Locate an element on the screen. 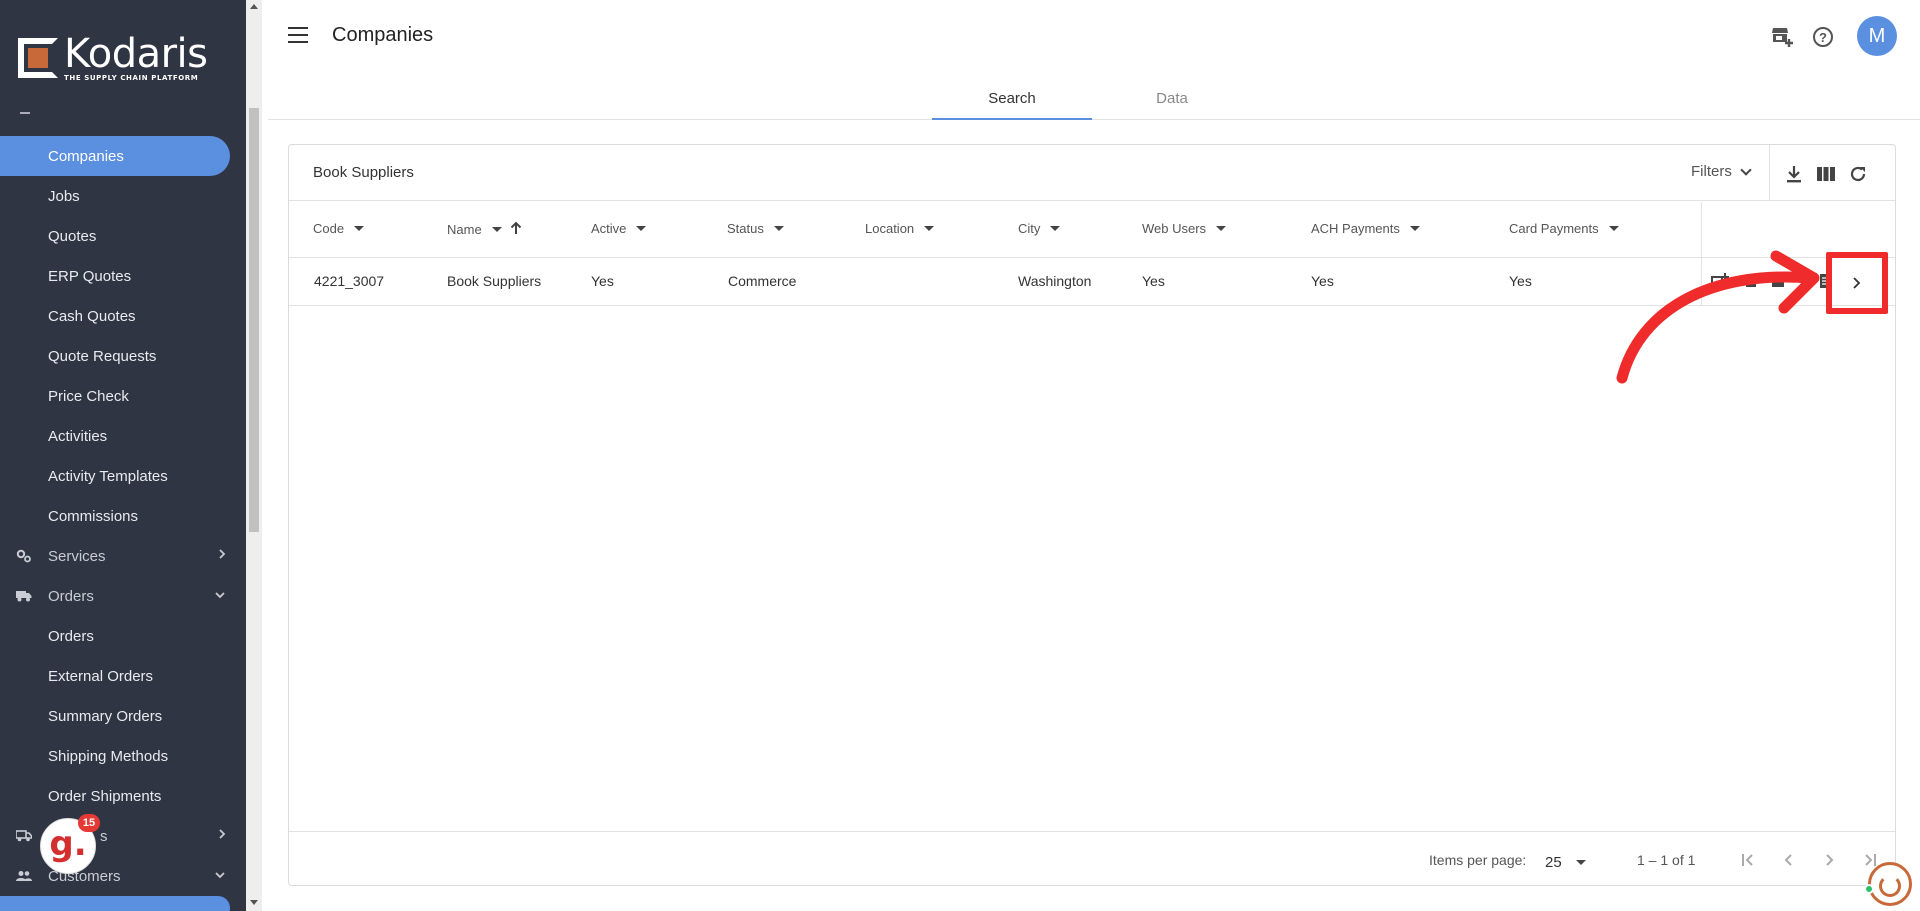 The height and width of the screenshot is (911, 1920). sidebar-group-customers: Customers is located at coordinates (123, 876).